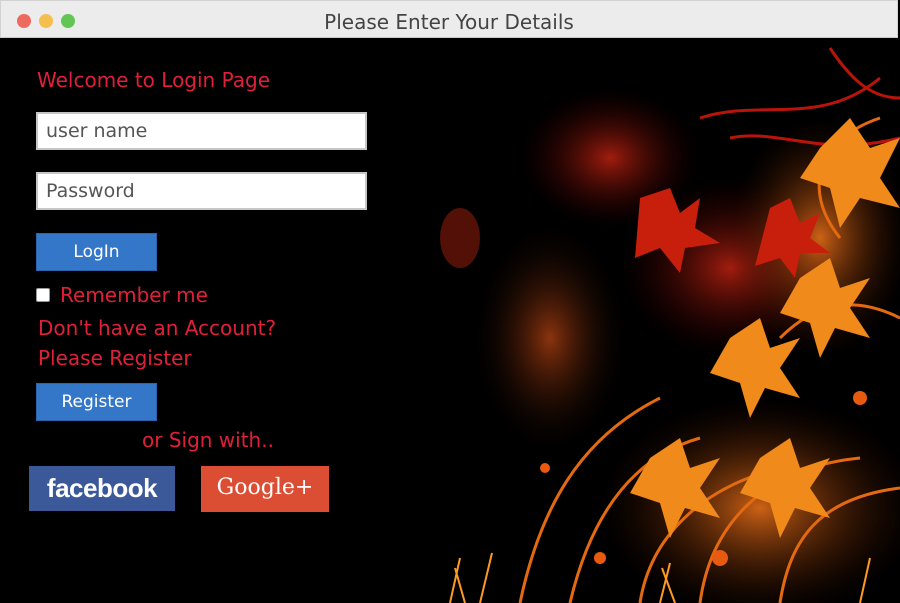 This screenshot has width=900, height=603. I want to click on remember-me-option: Remember me, so click(122, 295).